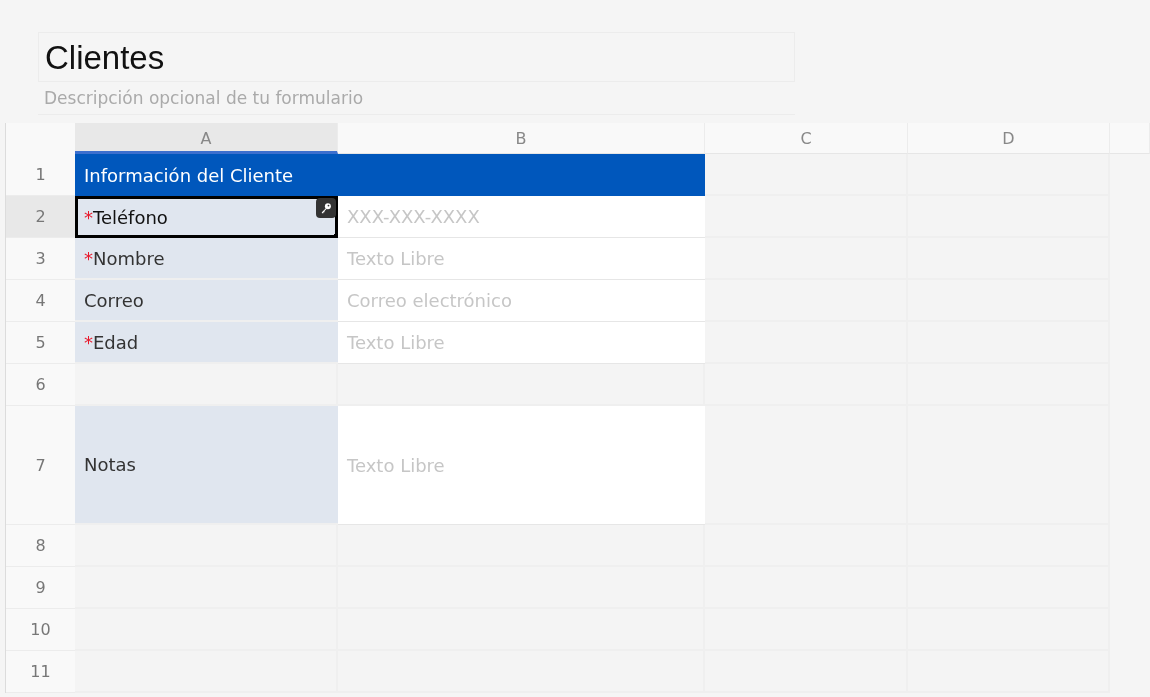 The width and height of the screenshot is (1150, 697). Describe the element at coordinates (124, 258) in the screenshot. I see `field-label: *Nombre` at that location.